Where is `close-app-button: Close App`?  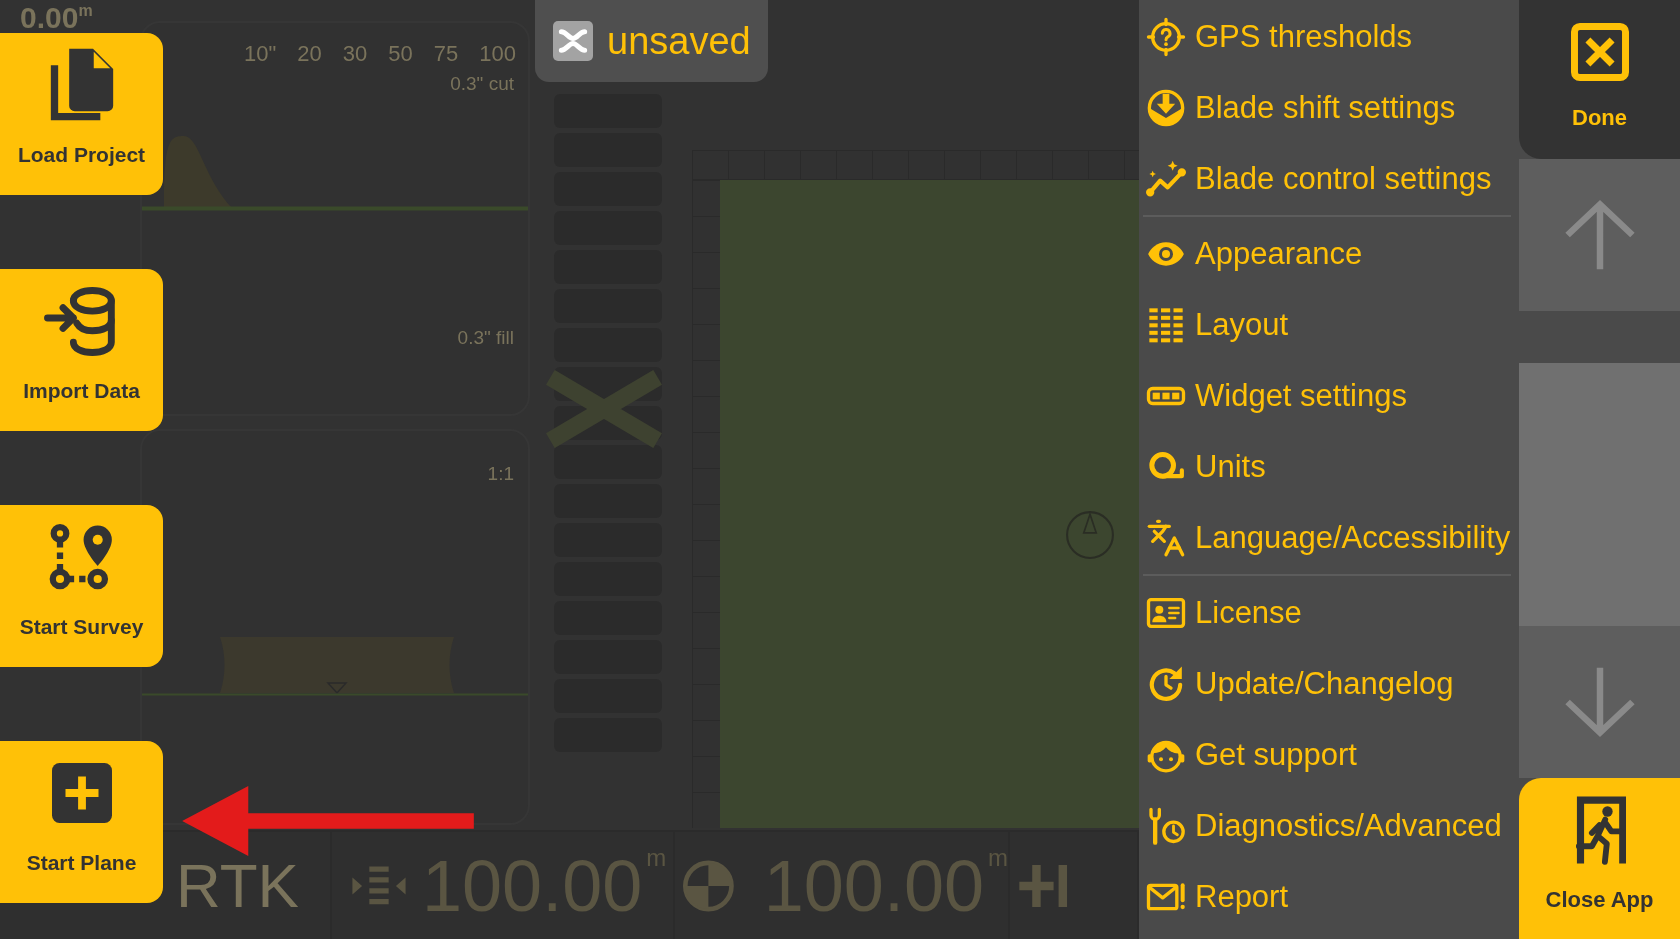
close-app-button: Close App is located at coordinates (1599, 858).